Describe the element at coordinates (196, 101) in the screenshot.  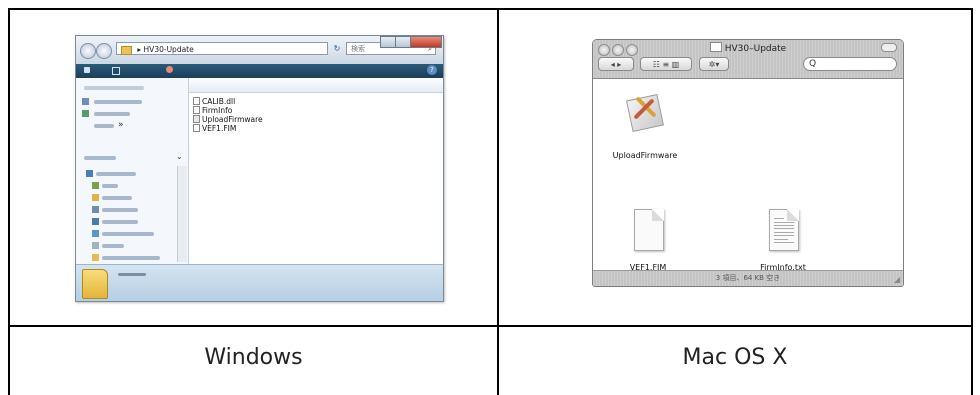
I see `dll-file-icon` at that location.